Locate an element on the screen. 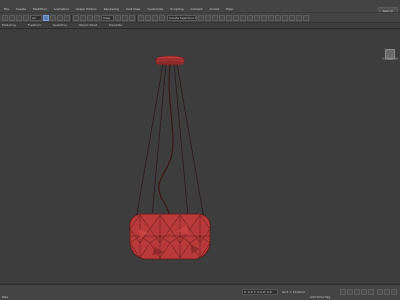  main-toolbar: All View Create Selection Set is located at coordinates (200, 17).